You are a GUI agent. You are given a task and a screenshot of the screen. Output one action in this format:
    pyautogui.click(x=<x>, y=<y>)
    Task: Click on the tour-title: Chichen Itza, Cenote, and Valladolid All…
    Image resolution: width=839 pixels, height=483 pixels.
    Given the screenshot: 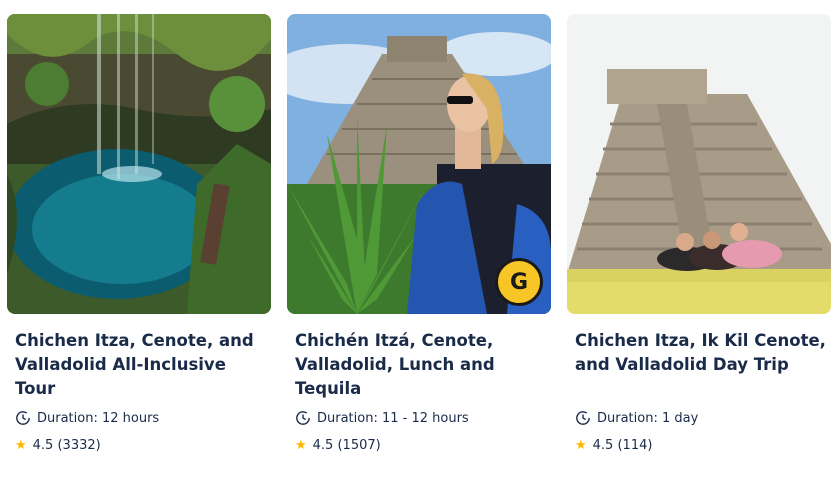 What is the action you would take?
    pyautogui.click(x=141, y=365)
    